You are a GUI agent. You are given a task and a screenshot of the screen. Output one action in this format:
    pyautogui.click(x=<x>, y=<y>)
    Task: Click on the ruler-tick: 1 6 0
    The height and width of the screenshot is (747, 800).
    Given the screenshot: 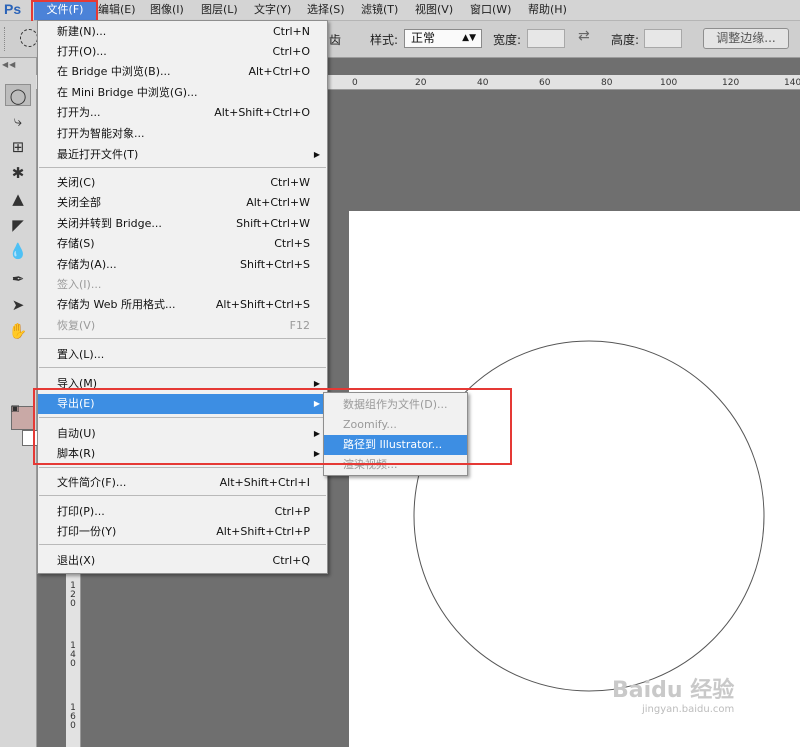 What is the action you would take?
    pyautogui.click(x=73, y=717)
    